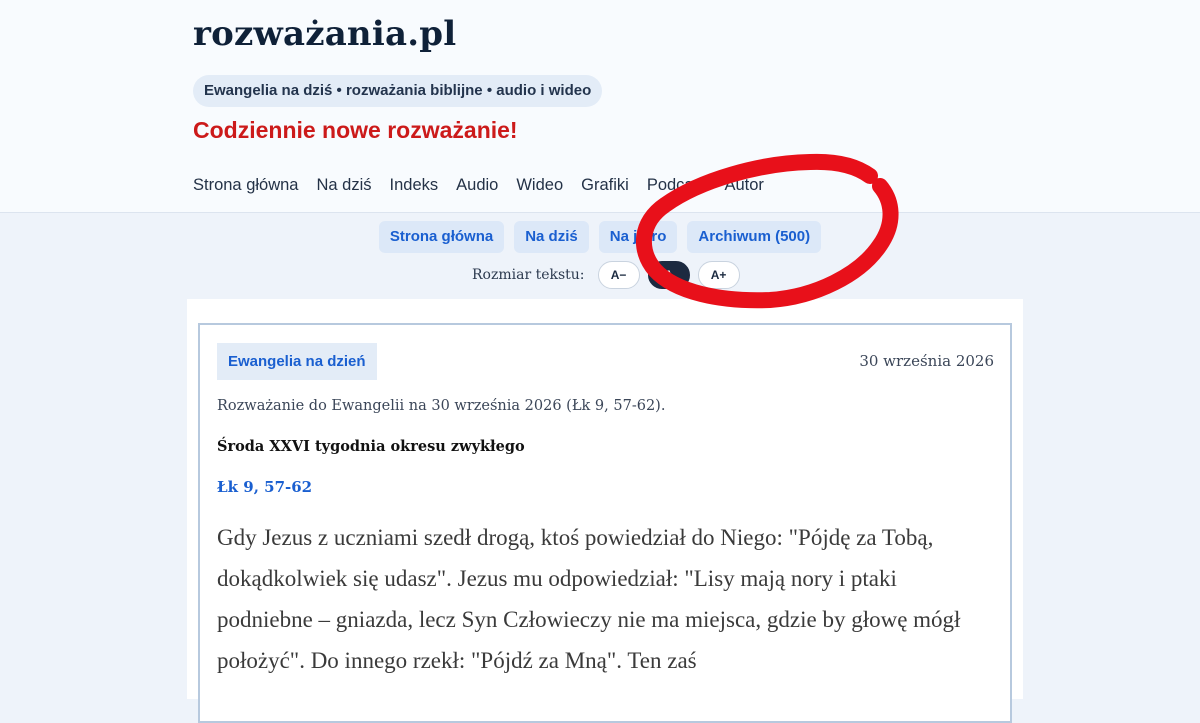 Image resolution: width=1200 pixels, height=723 pixels. What do you see at coordinates (539, 185) in the screenshot?
I see `nav-video: Wideo` at bounding box center [539, 185].